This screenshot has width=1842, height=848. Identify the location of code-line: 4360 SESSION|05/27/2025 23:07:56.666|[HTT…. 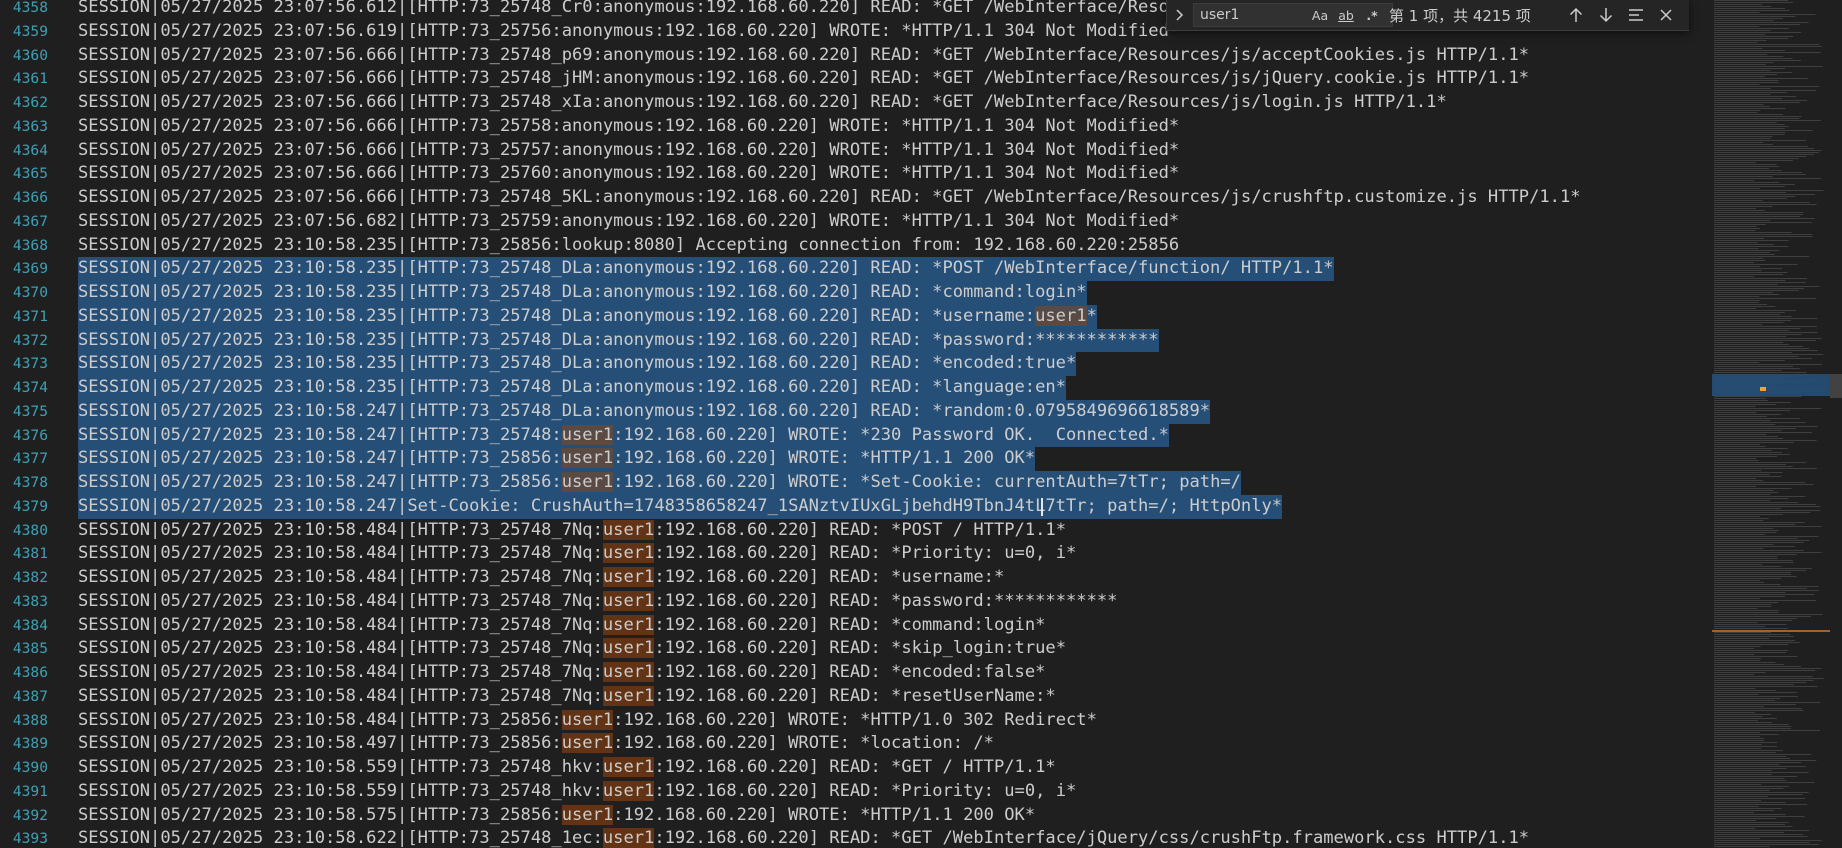
(856, 56).